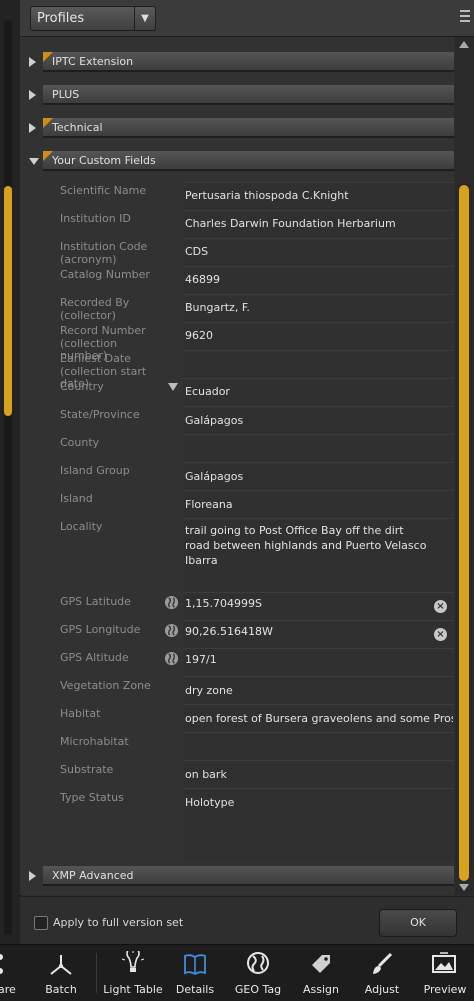 The image size is (474, 1001). I want to click on section-plus: PLUS, so click(237, 95).